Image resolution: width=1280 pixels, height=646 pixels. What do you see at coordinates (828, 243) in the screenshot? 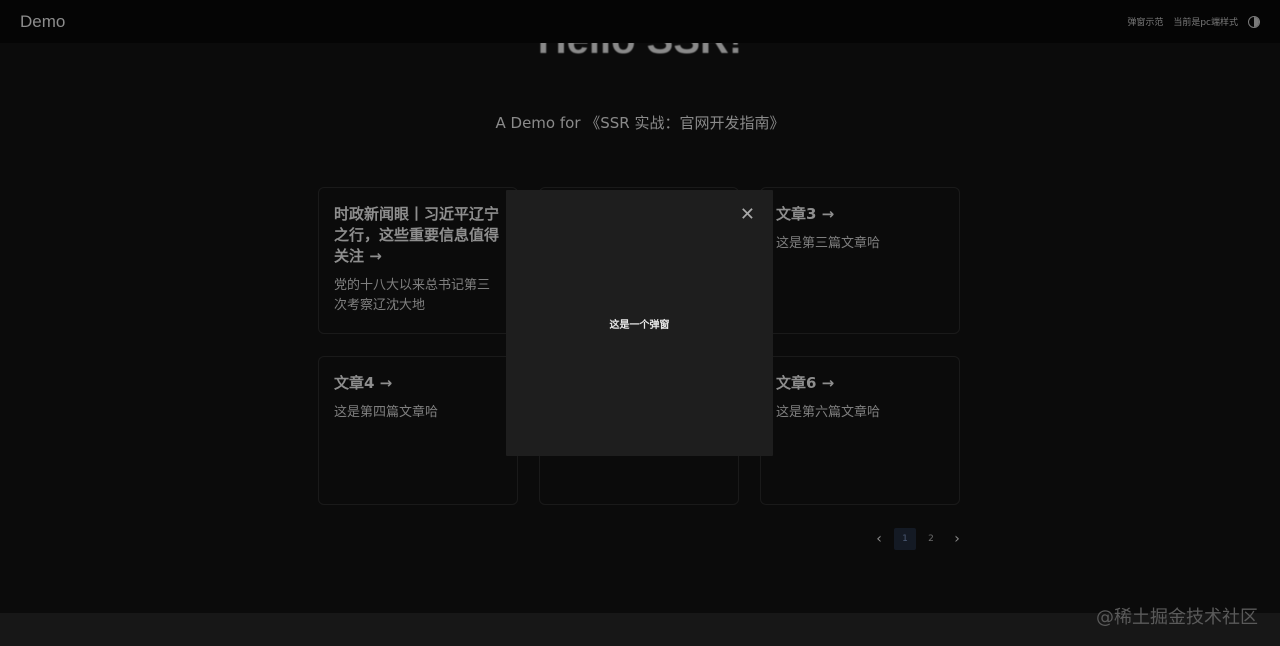
I see `article-card-desc: 这是第三篇文章哈` at bounding box center [828, 243].